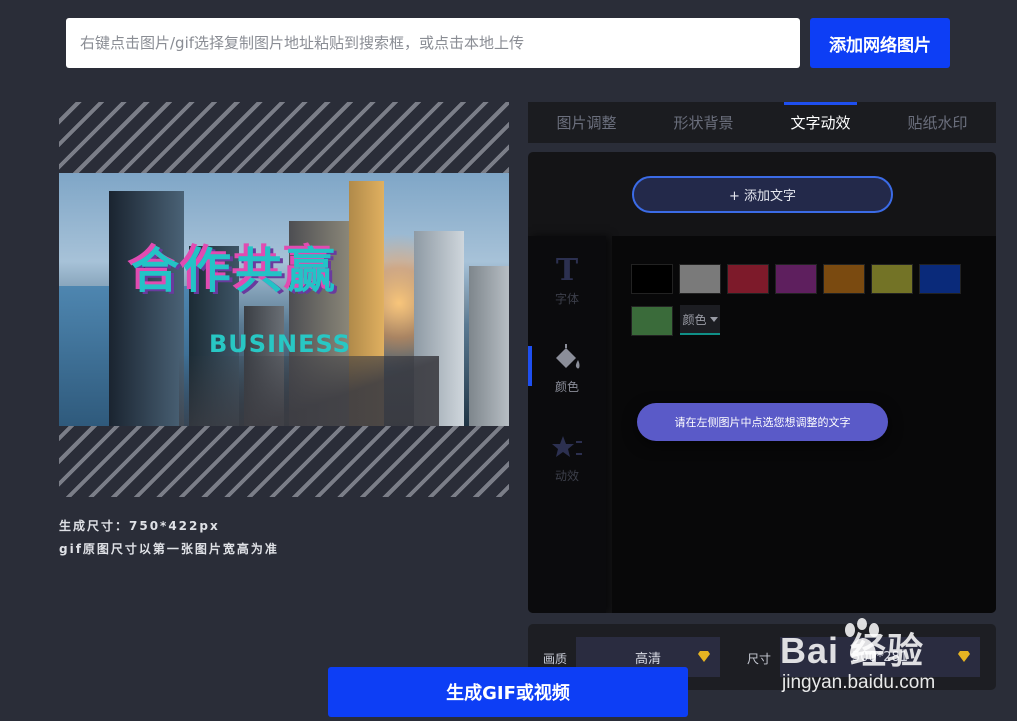  I want to click on road, so click(309, 391).